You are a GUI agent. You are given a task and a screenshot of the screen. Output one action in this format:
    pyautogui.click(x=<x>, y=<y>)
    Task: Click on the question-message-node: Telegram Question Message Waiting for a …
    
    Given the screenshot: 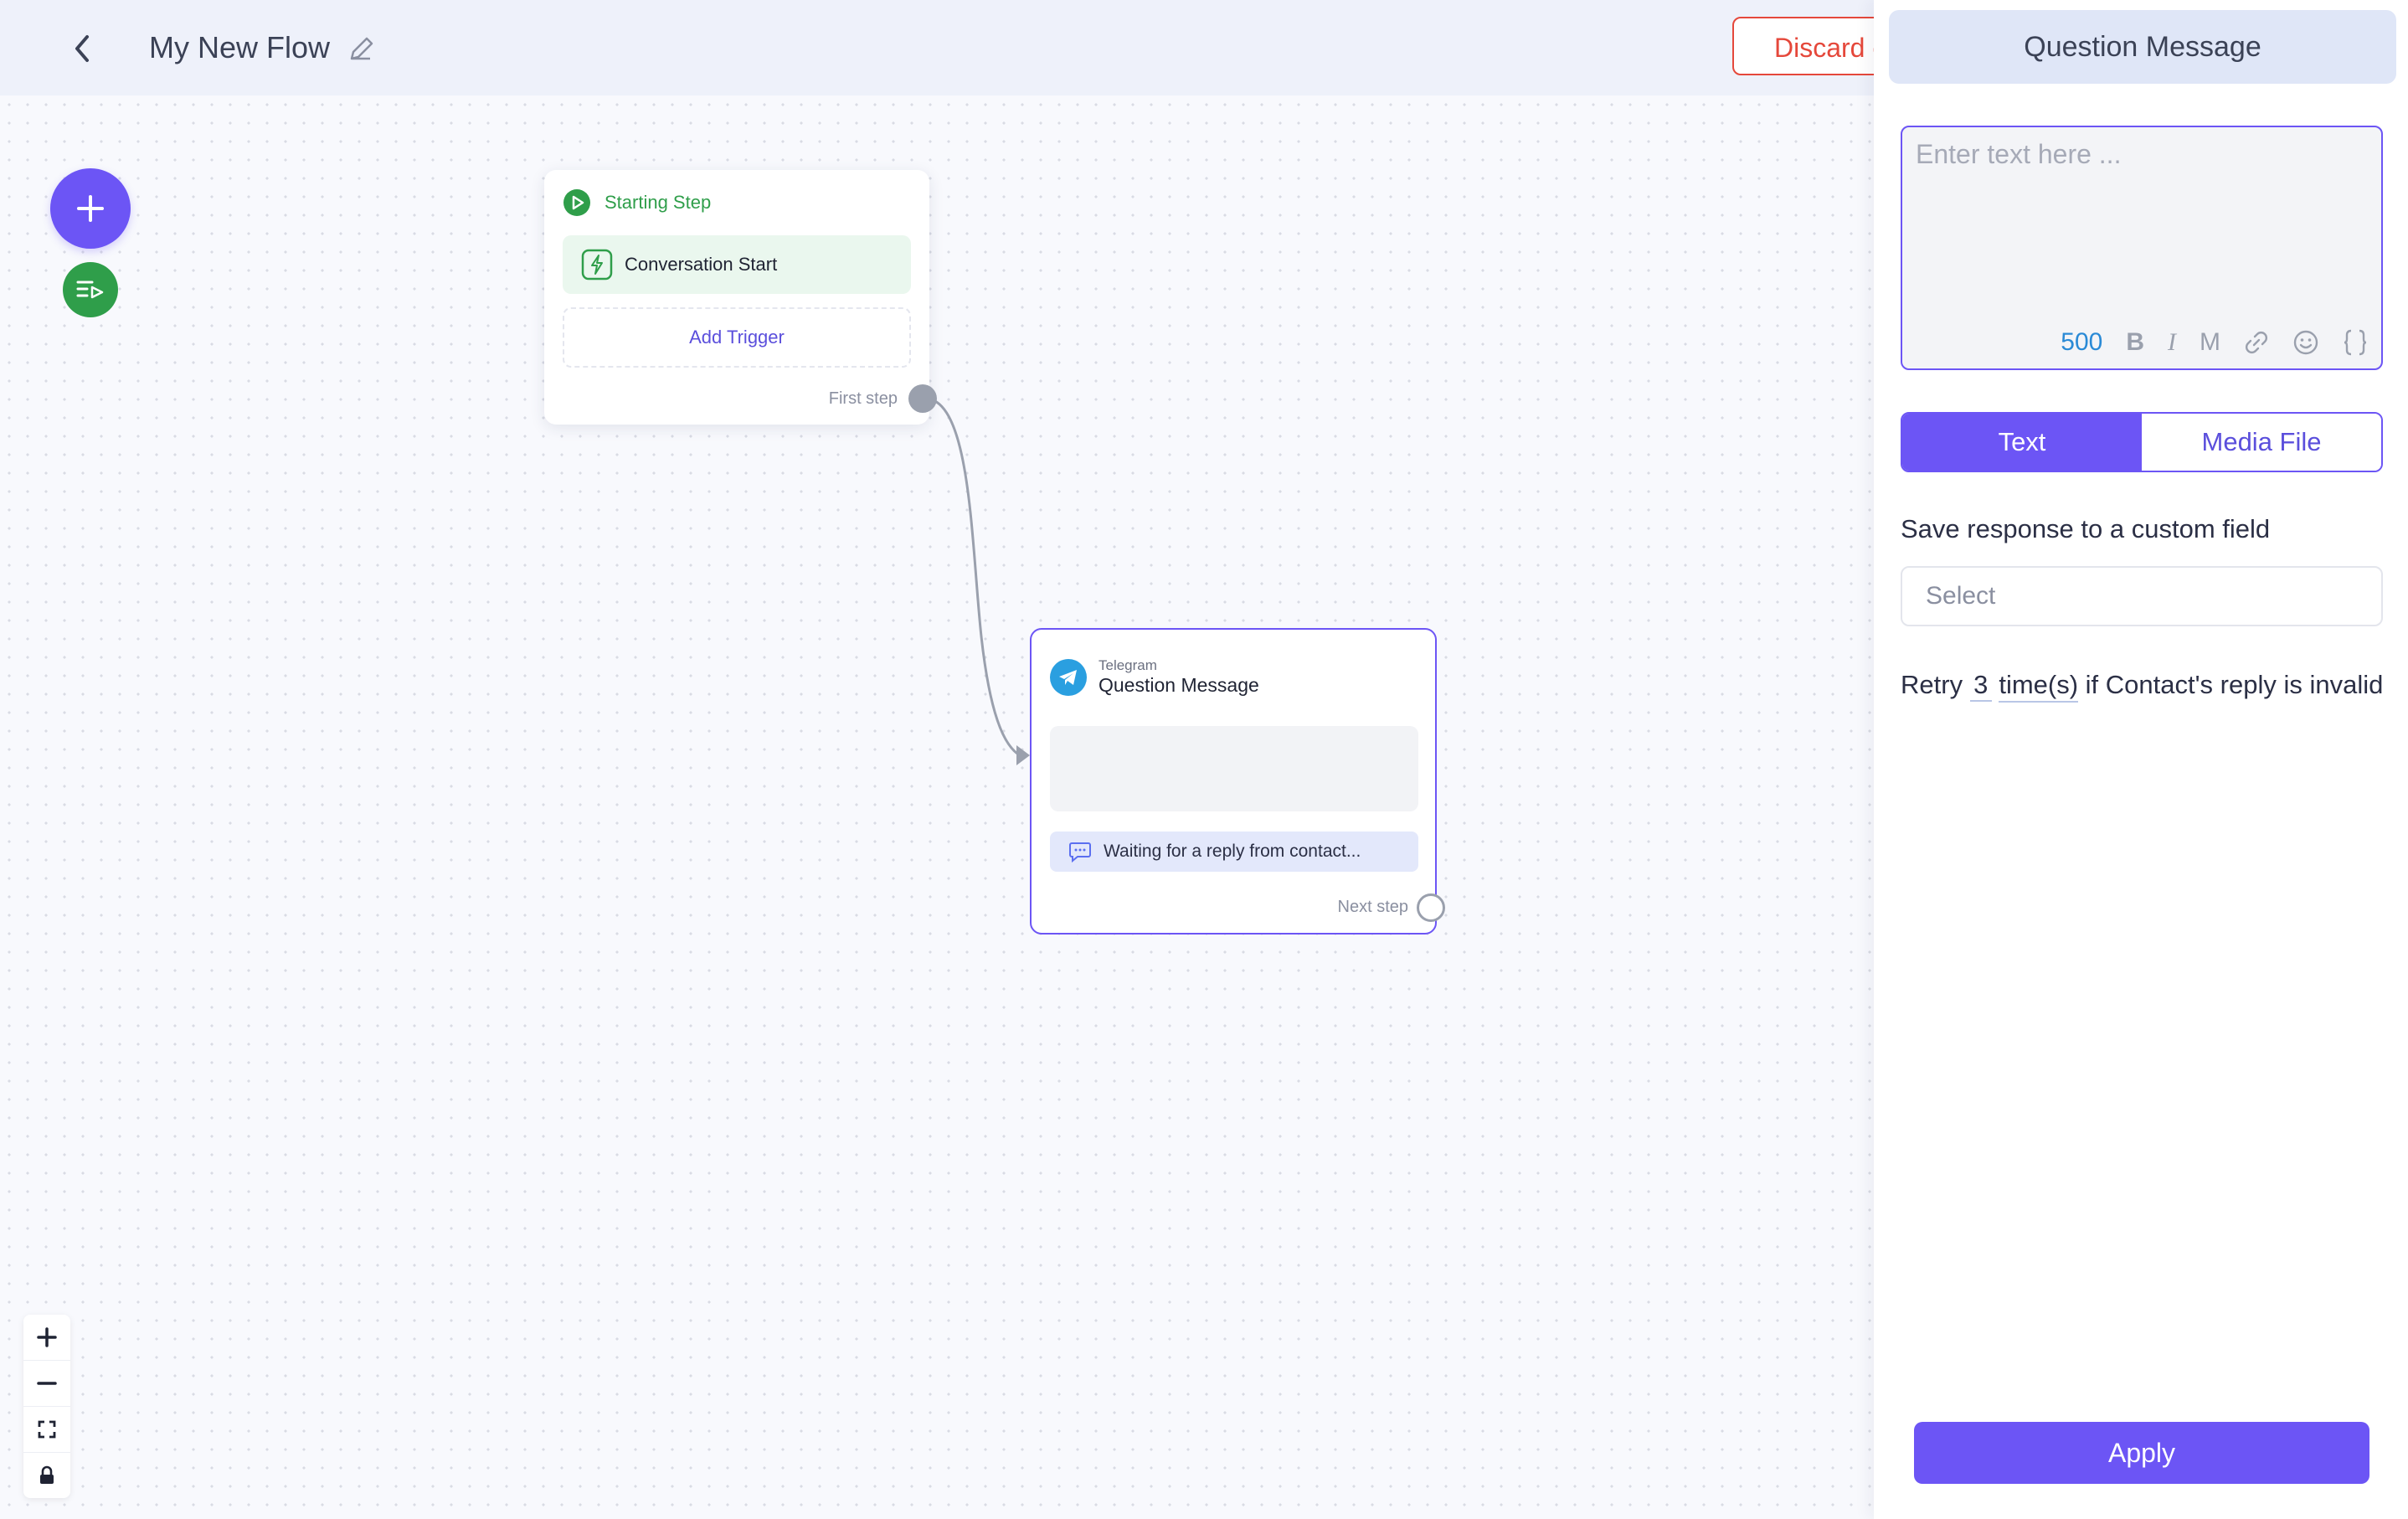 What is the action you would take?
    pyautogui.click(x=1233, y=781)
    